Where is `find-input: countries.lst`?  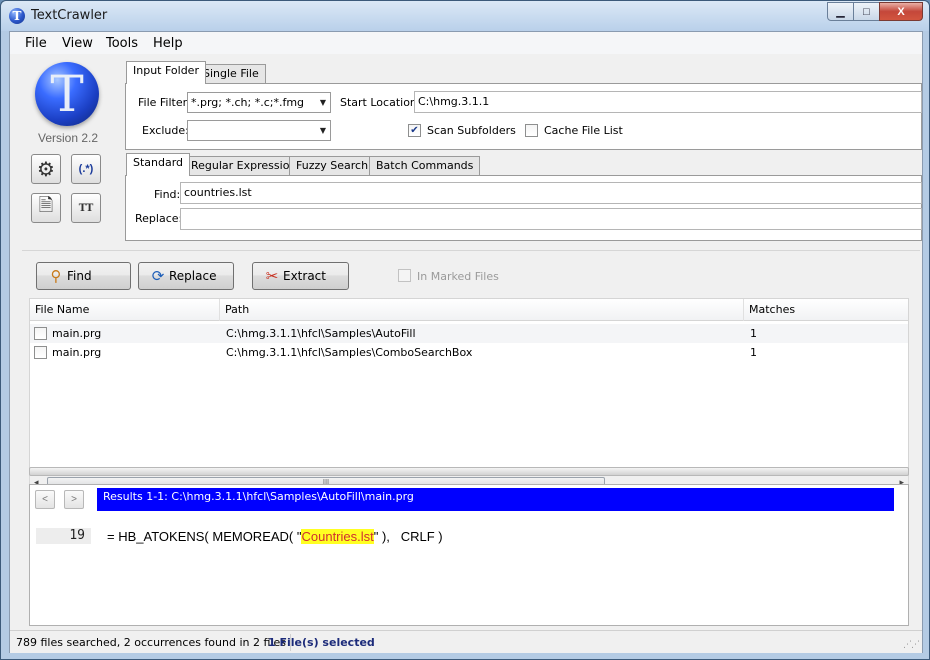
find-input: countries.lst is located at coordinates (551, 193).